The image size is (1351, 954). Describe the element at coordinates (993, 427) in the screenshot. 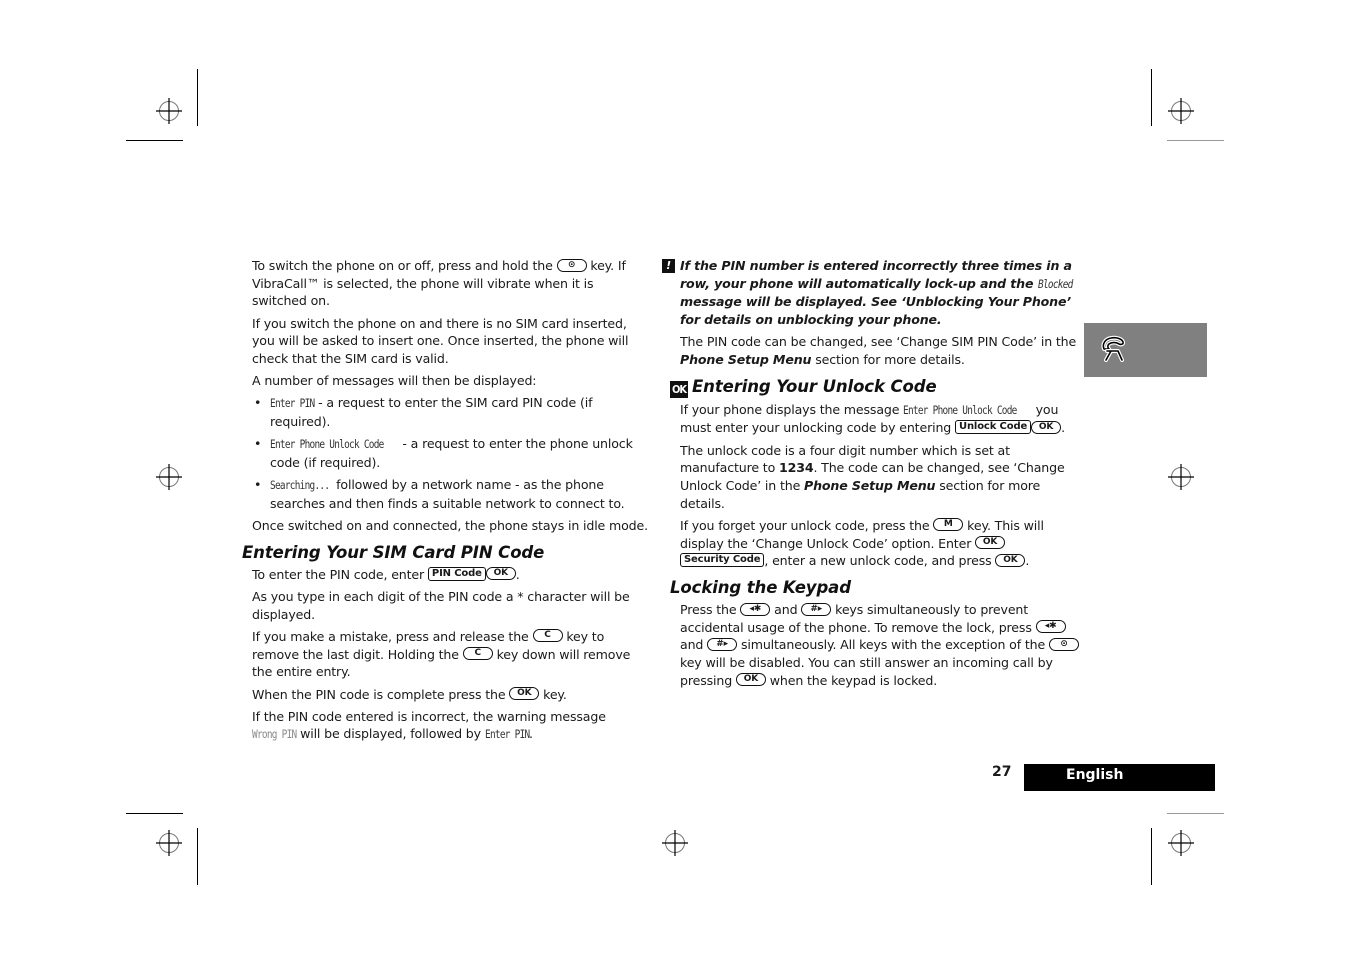

I see `unlock-code-softkey: Unlock Code` at that location.